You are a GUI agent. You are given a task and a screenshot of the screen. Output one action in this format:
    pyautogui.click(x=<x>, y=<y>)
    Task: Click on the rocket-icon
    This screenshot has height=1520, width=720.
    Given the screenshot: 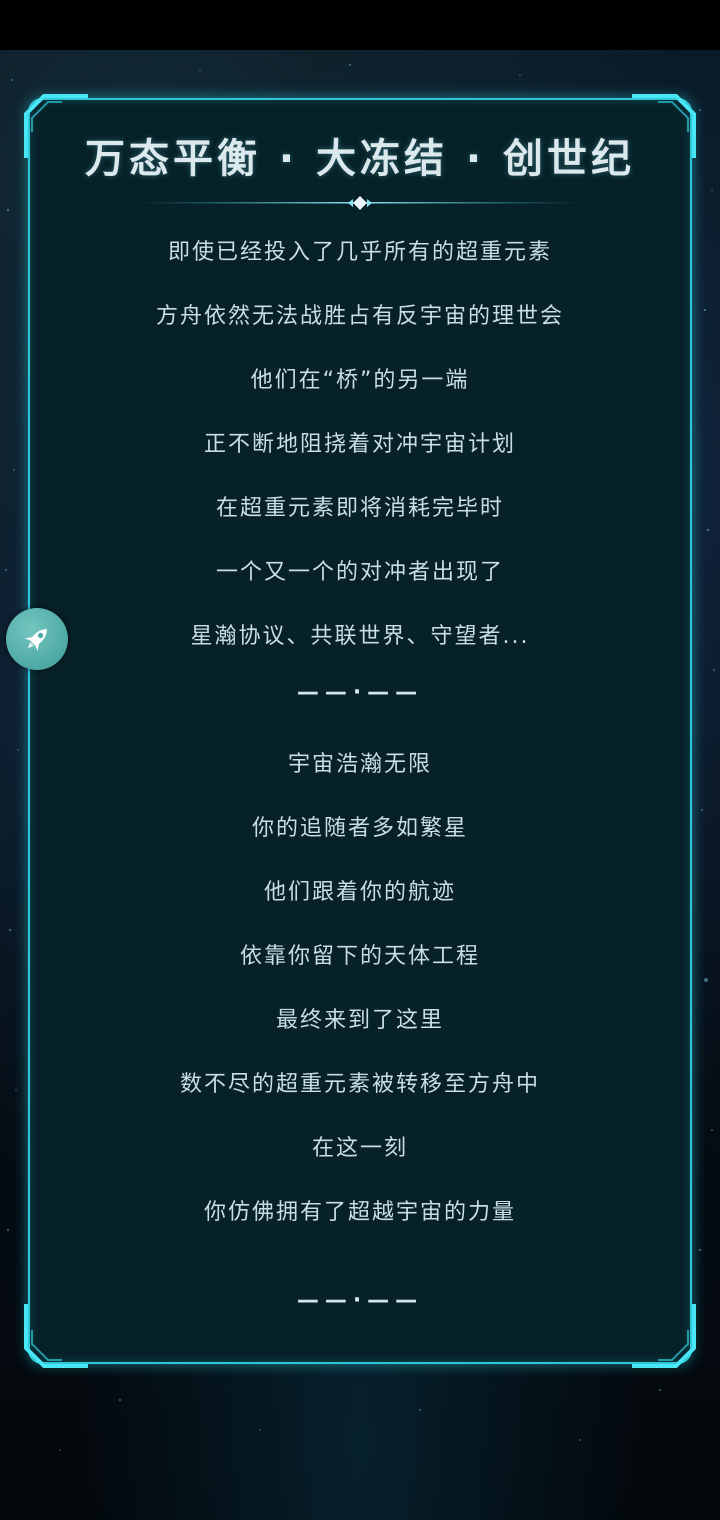 What is the action you would take?
    pyautogui.click(x=35, y=640)
    